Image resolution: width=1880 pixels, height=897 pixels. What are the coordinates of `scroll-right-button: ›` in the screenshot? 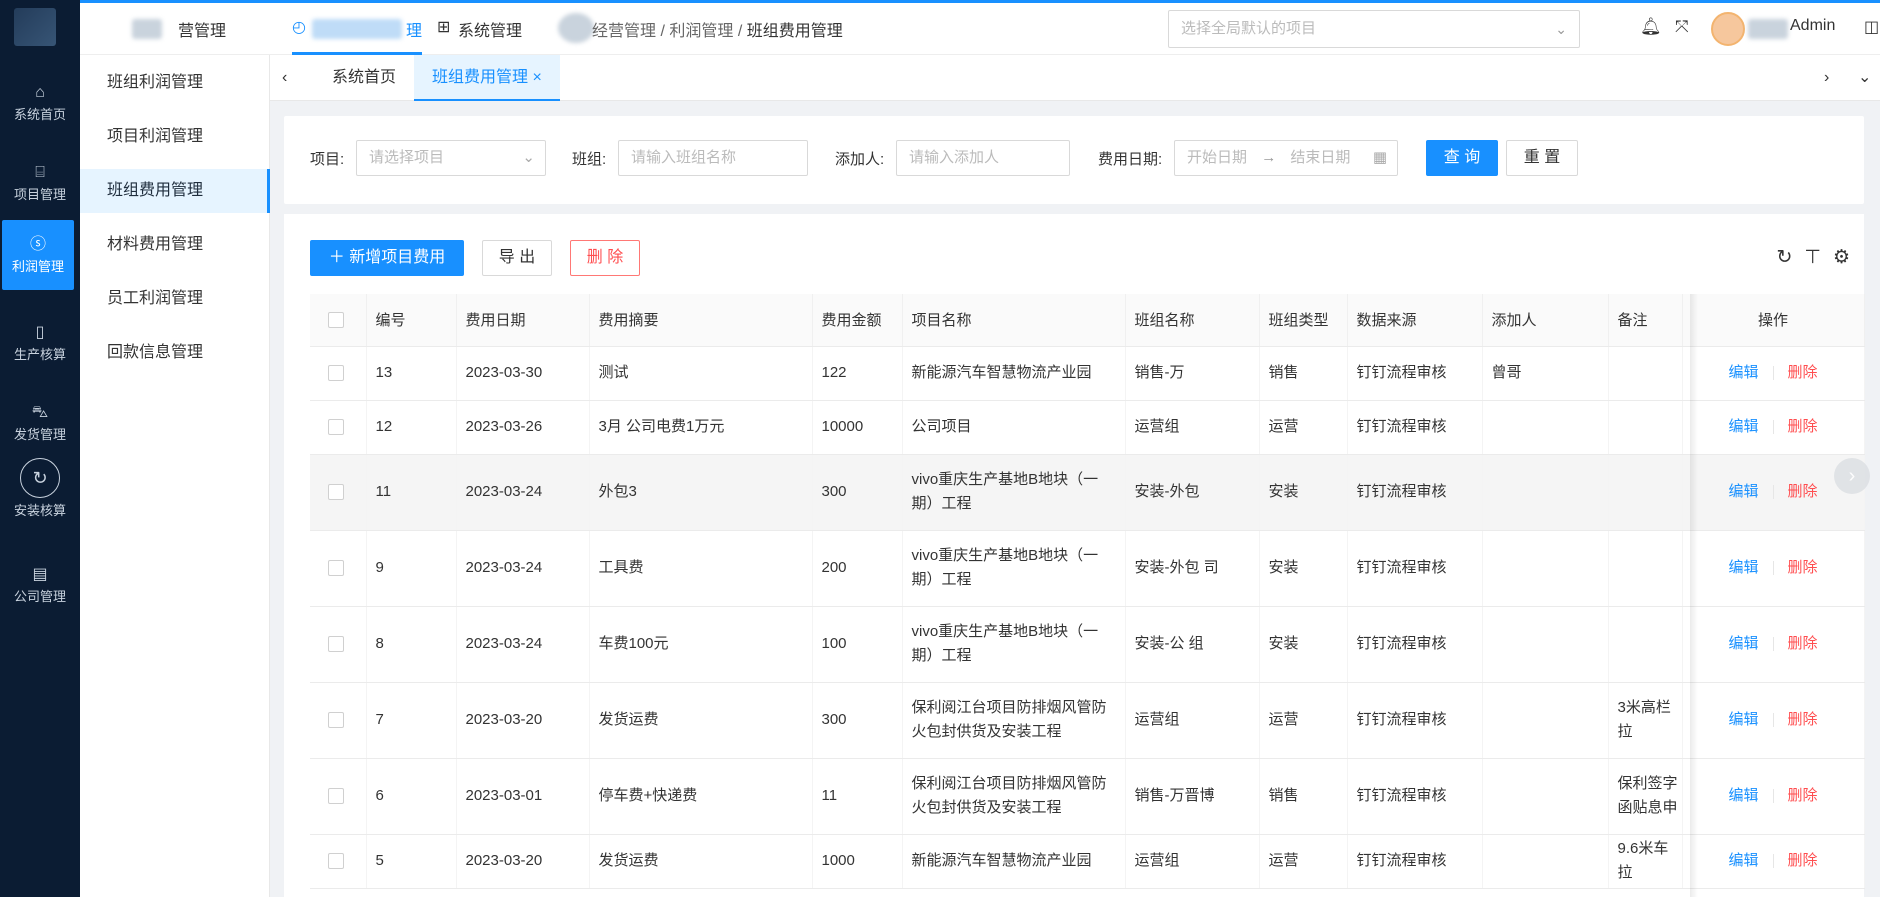 It's located at (1852, 476).